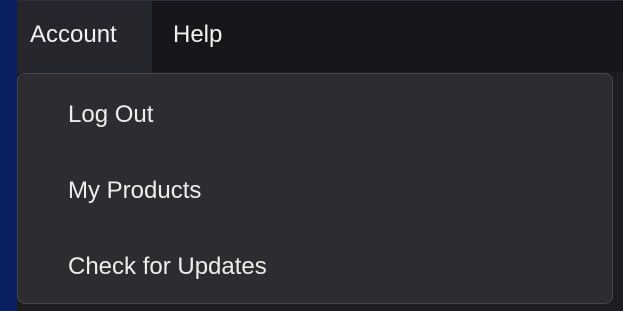 The width and height of the screenshot is (623, 311). Describe the element at coordinates (134, 191) in the screenshot. I see `menu-item-my-products: My Products` at that location.